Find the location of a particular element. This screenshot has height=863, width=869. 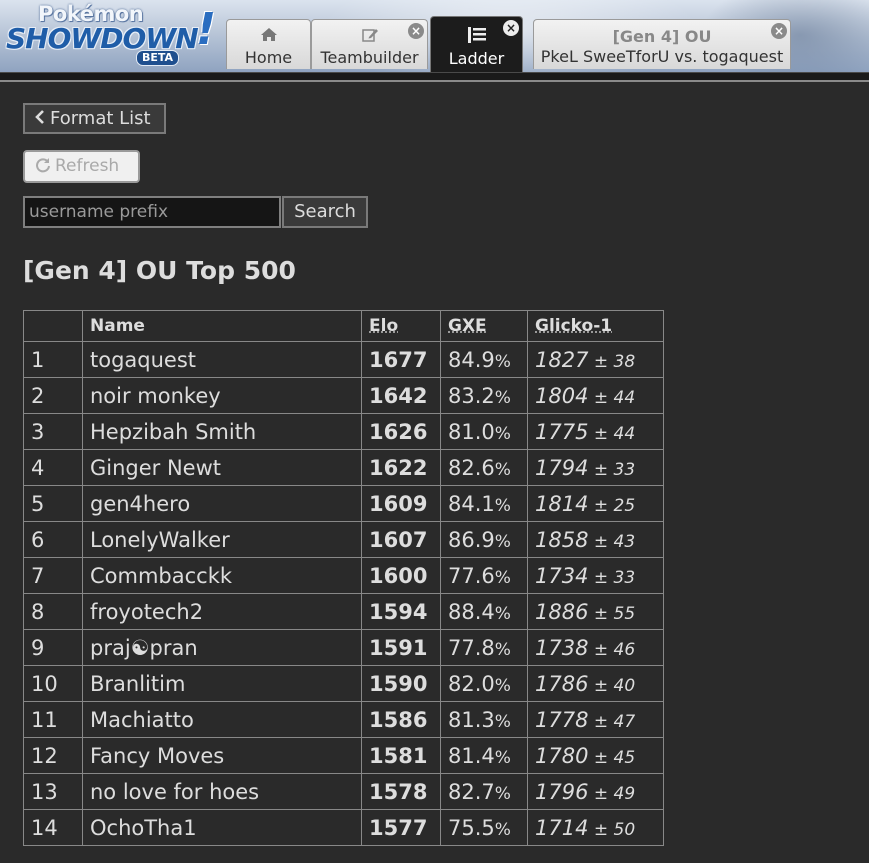

elo-cell: 1594 is located at coordinates (401, 611).